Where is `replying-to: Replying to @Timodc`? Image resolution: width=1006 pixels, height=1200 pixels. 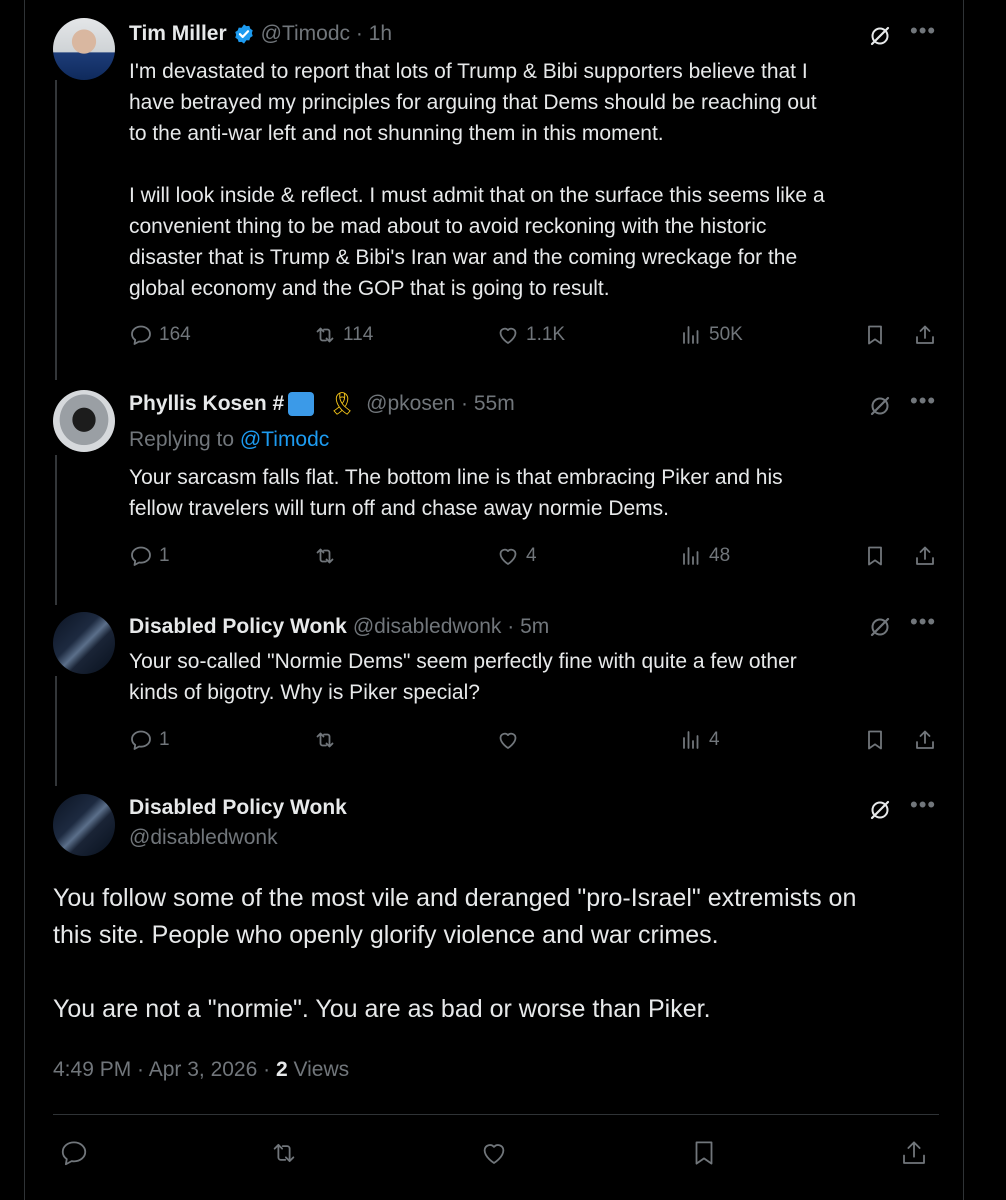 replying-to: Replying to @Timodc is located at coordinates (229, 440).